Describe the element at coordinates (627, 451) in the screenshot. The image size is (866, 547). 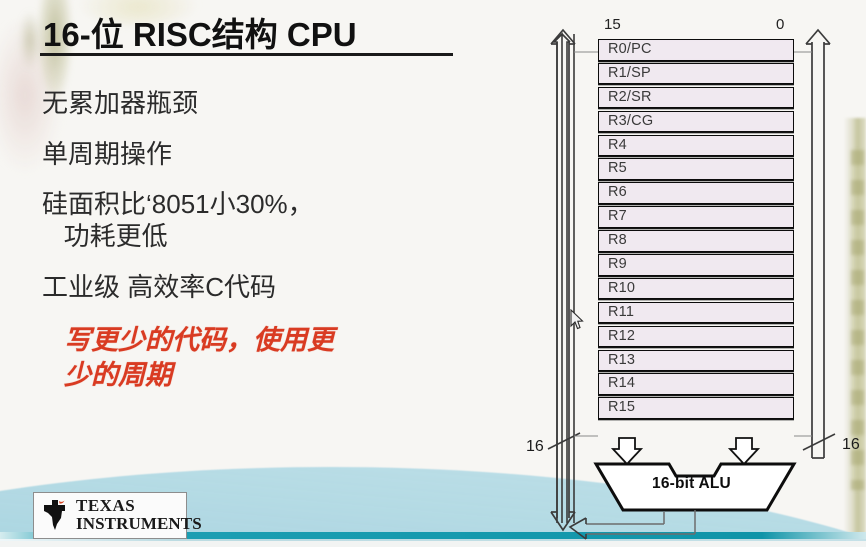
I see `alu-input-arrow-left` at that location.